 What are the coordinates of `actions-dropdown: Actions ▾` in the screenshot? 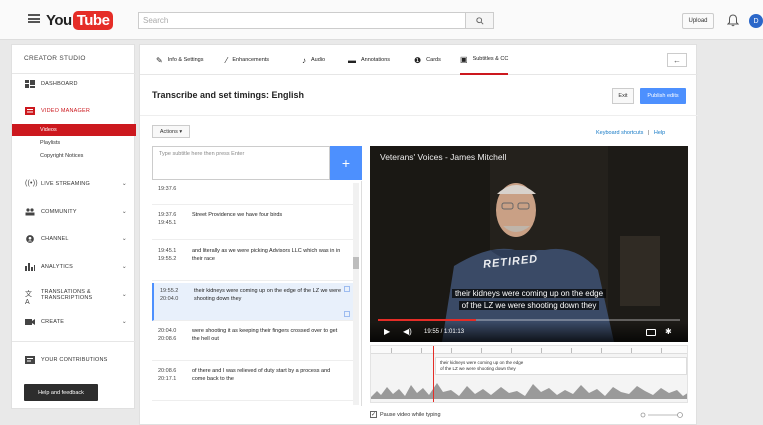 It's located at (171, 131).